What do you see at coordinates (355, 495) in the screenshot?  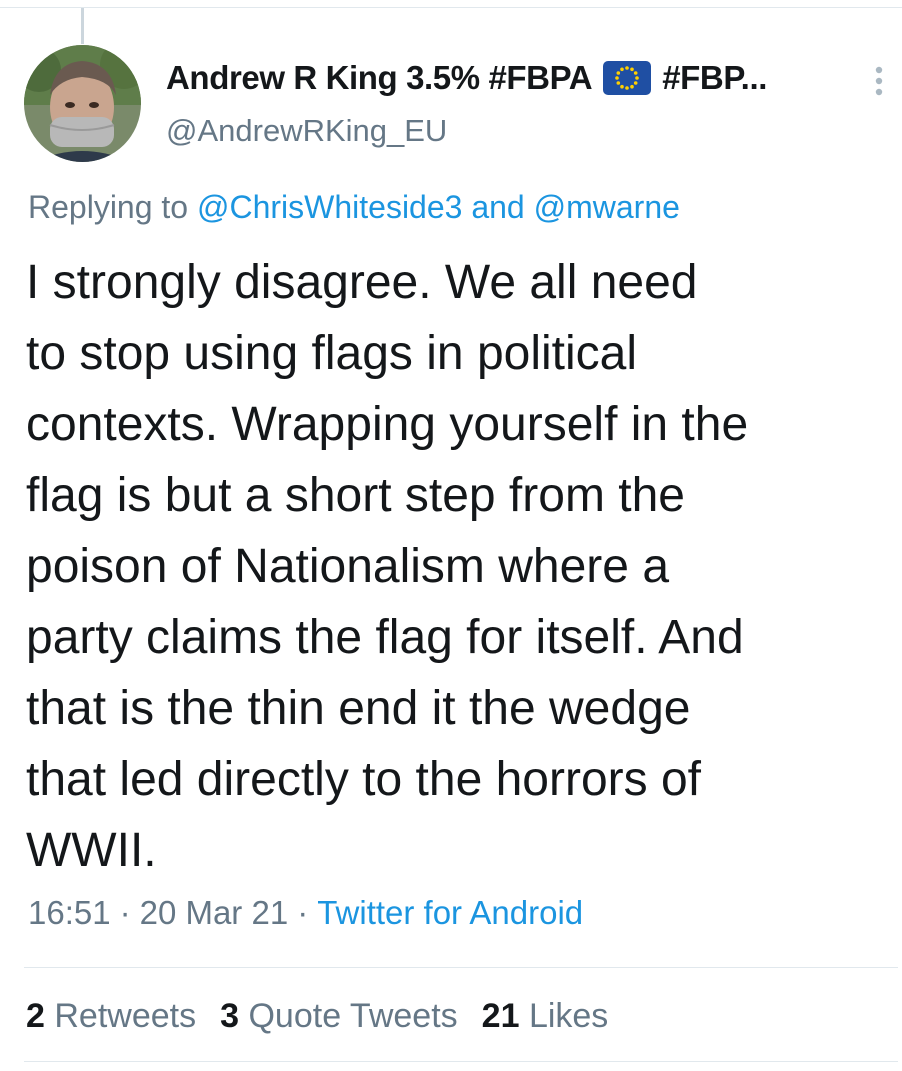 I see `tweet-line: flag is but a short step from the` at bounding box center [355, 495].